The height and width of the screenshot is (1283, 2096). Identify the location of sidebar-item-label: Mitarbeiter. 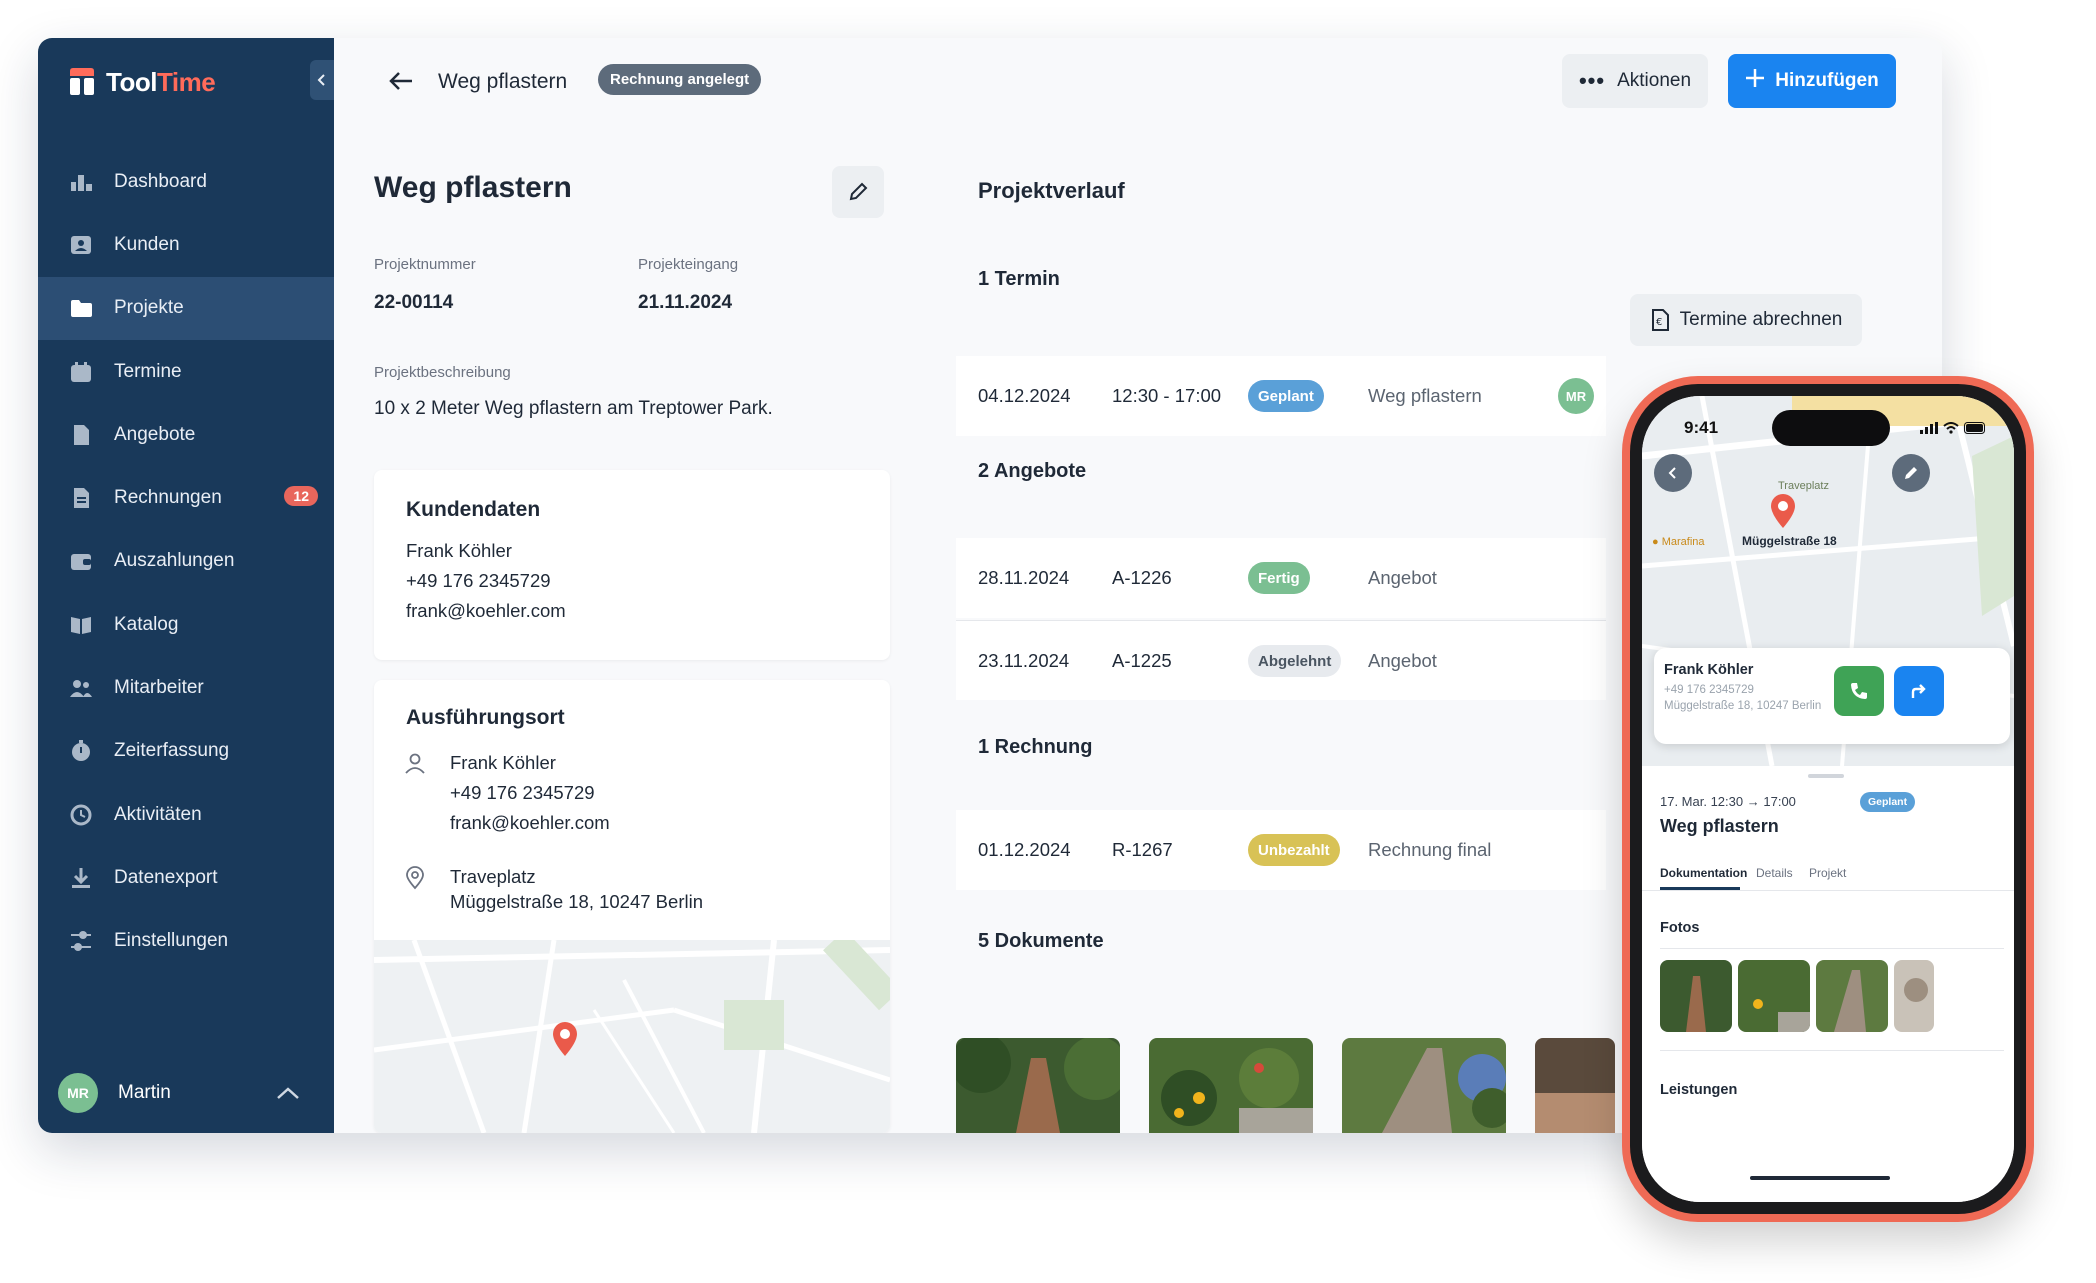
(159, 688).